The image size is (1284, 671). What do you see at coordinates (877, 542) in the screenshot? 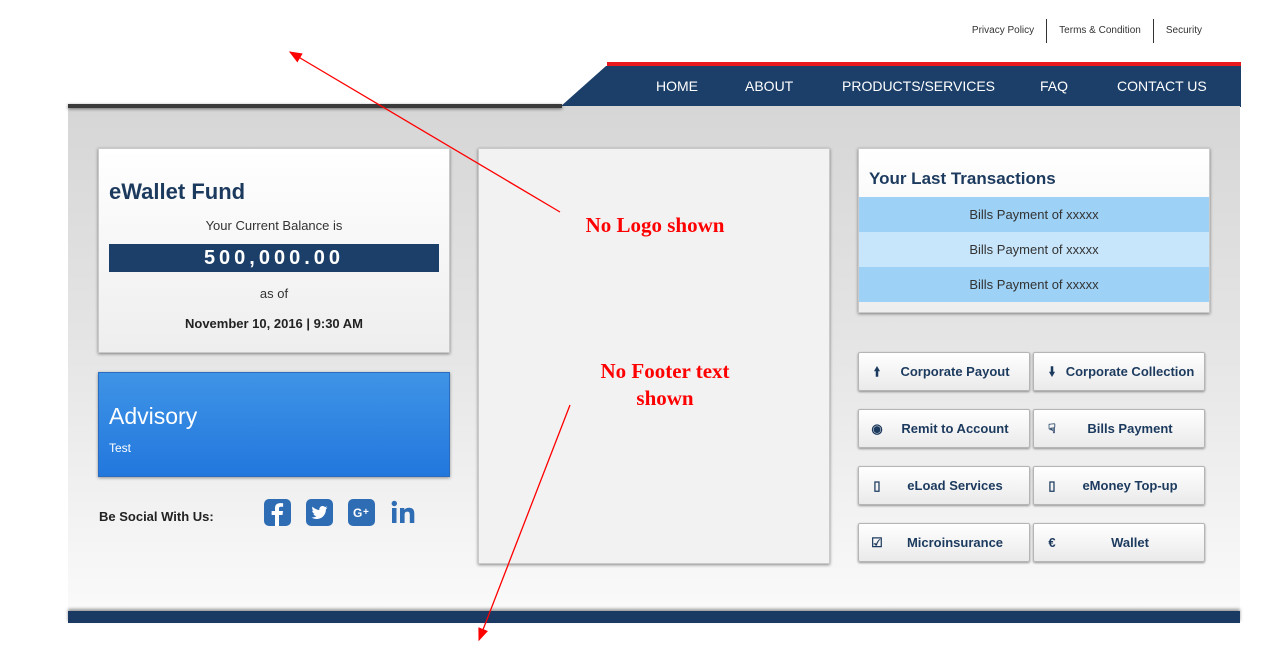
I see `check-square-icon: ☑` at bounding box center [877, 542].